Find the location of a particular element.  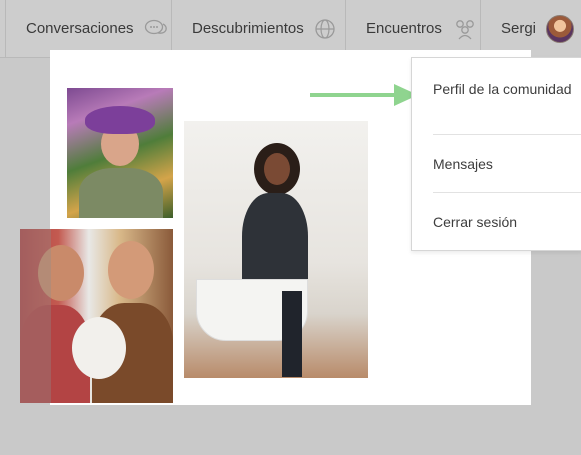

nav-encuentros: Encuentros is located at coordinates (413, 28).